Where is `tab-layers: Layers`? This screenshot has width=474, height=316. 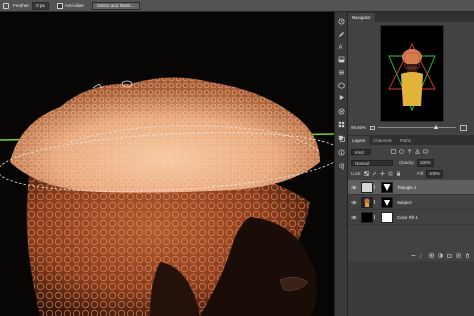
tab-layers: Layers is located at coordinates (359, 140).